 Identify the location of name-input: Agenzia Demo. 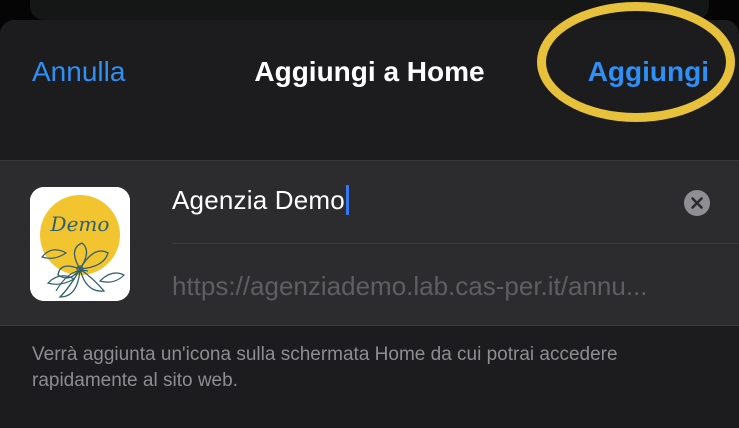
(260, 200).